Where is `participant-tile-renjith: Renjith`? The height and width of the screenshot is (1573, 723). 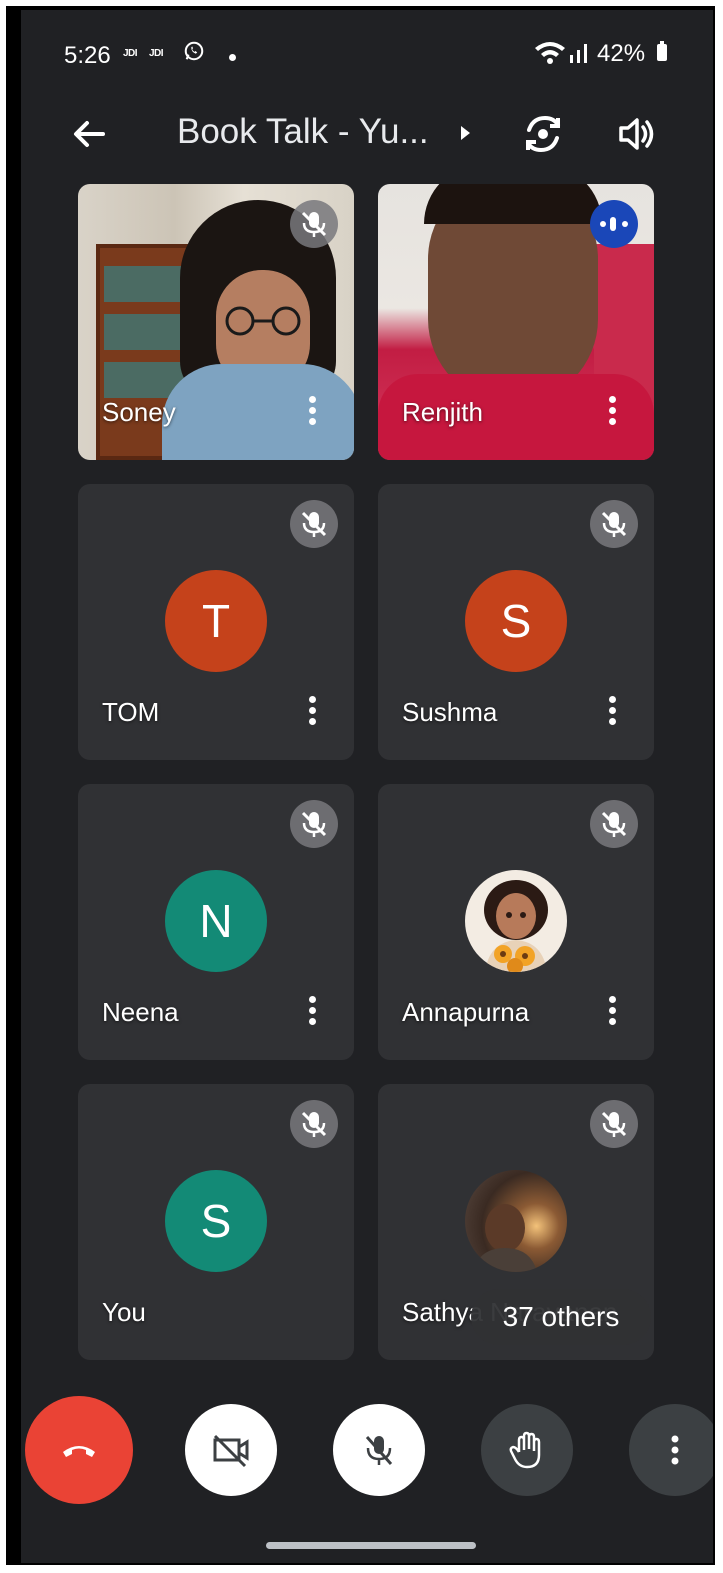
participant-tile-renjith: Renjith is located at coordinates (516, 322).